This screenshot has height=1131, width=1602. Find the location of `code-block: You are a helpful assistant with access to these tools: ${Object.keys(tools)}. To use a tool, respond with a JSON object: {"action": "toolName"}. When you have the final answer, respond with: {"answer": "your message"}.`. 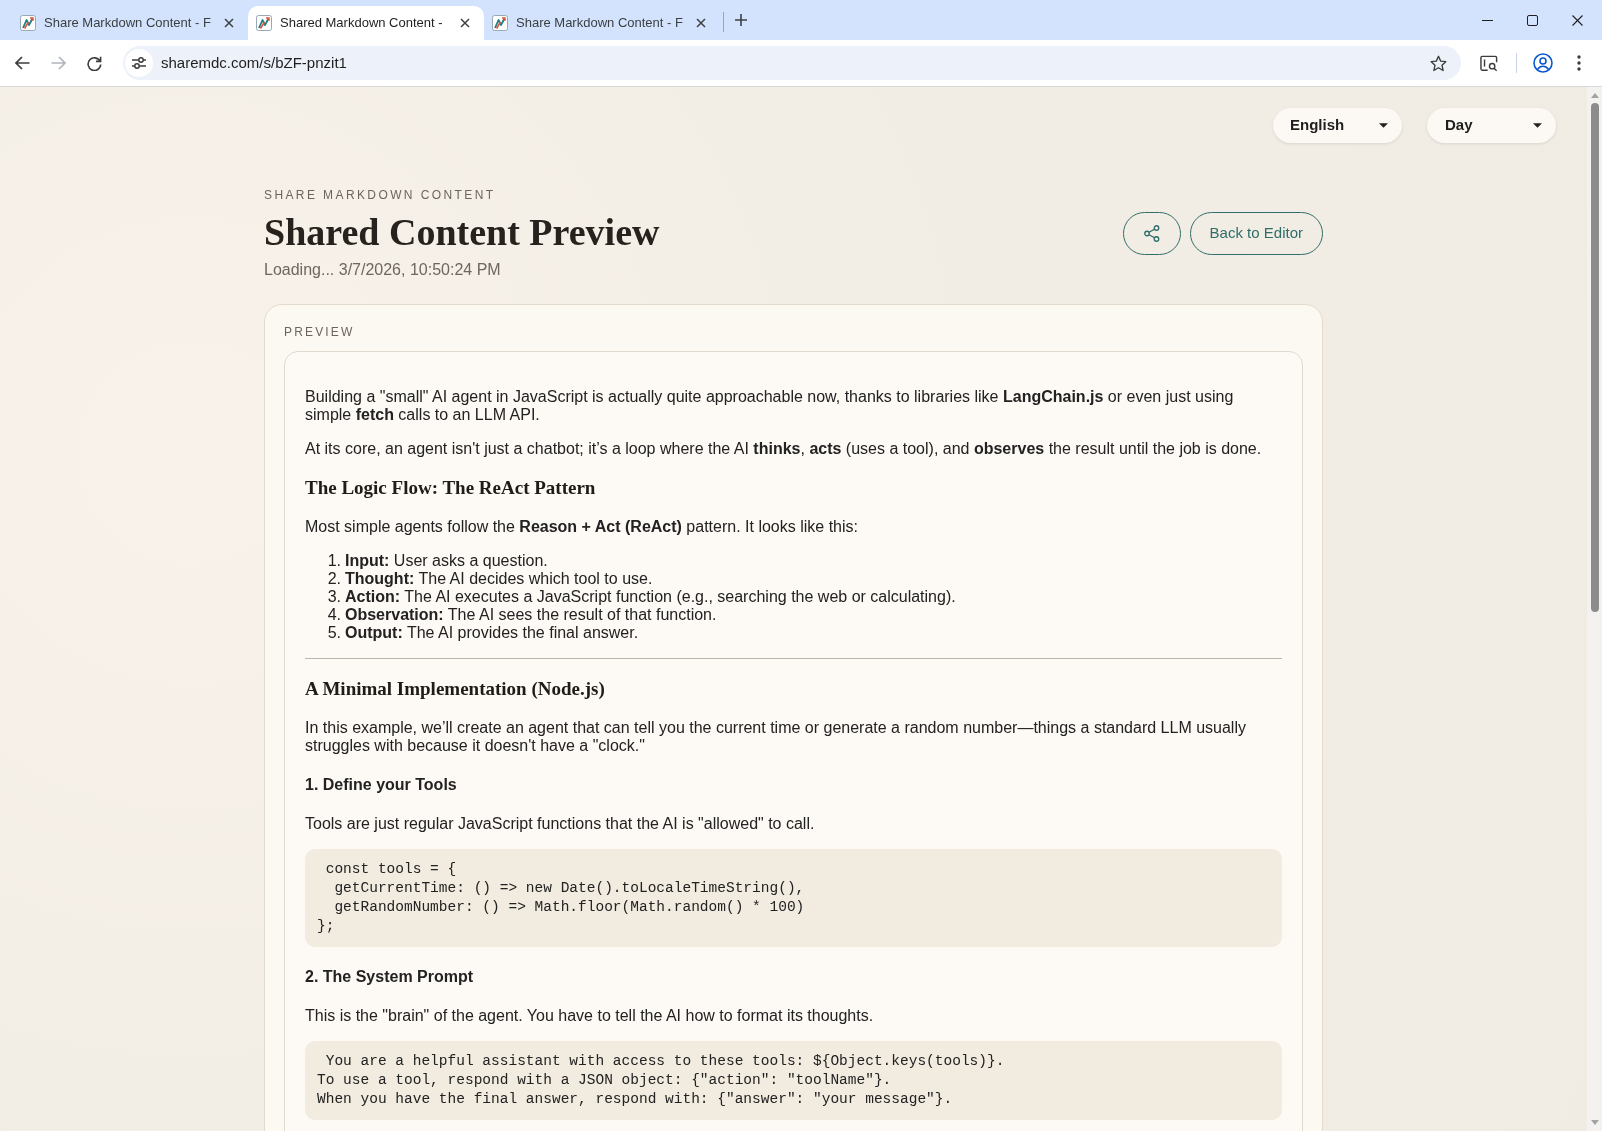

code-block: You are a helpful assistant with access to these tools: ${Object.keys(tools)}. To use a tool, respond with a JSON object: {"action": "toolName"}. When you have the final answer, respond with: {"answer": "your message"}. is located at coordinates (793, 1080).